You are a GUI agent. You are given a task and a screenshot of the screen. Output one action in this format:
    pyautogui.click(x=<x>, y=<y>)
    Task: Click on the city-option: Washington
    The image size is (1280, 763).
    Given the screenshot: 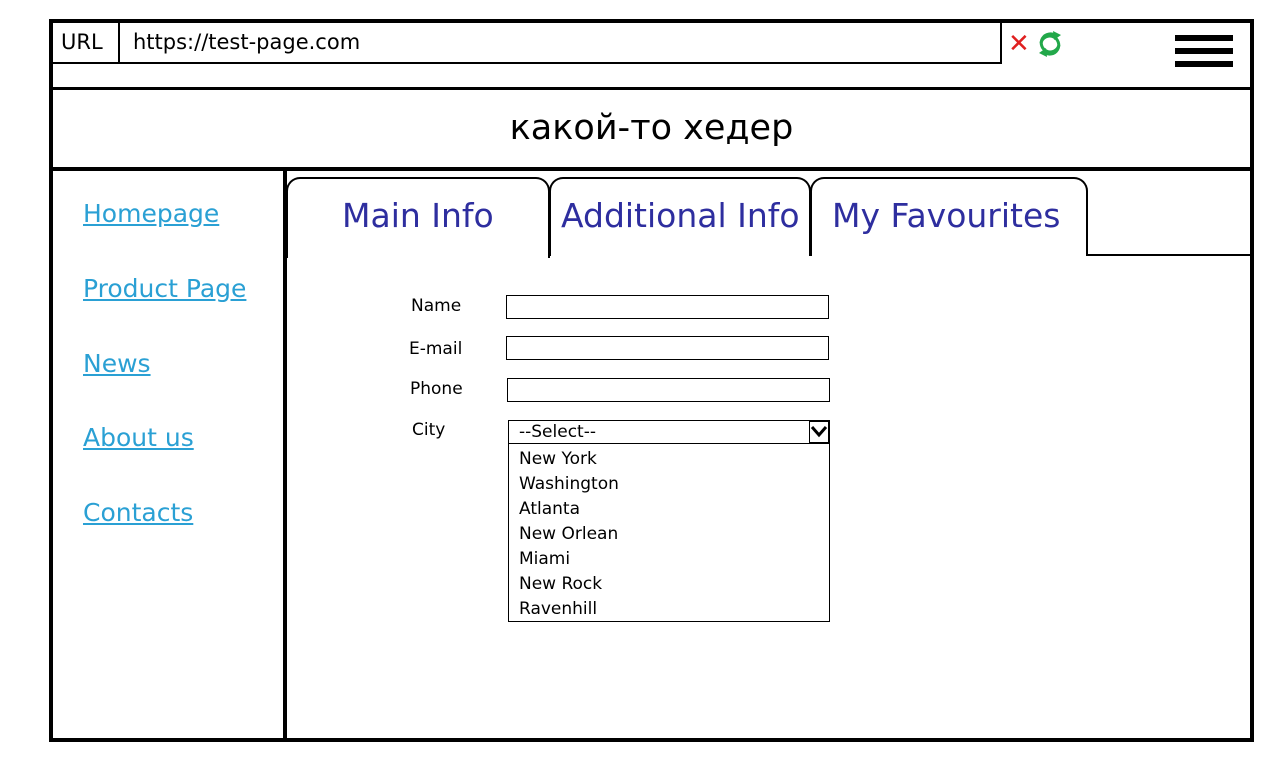 What is the action you would take?
    pyautogui.click(x=669, y=484)
    